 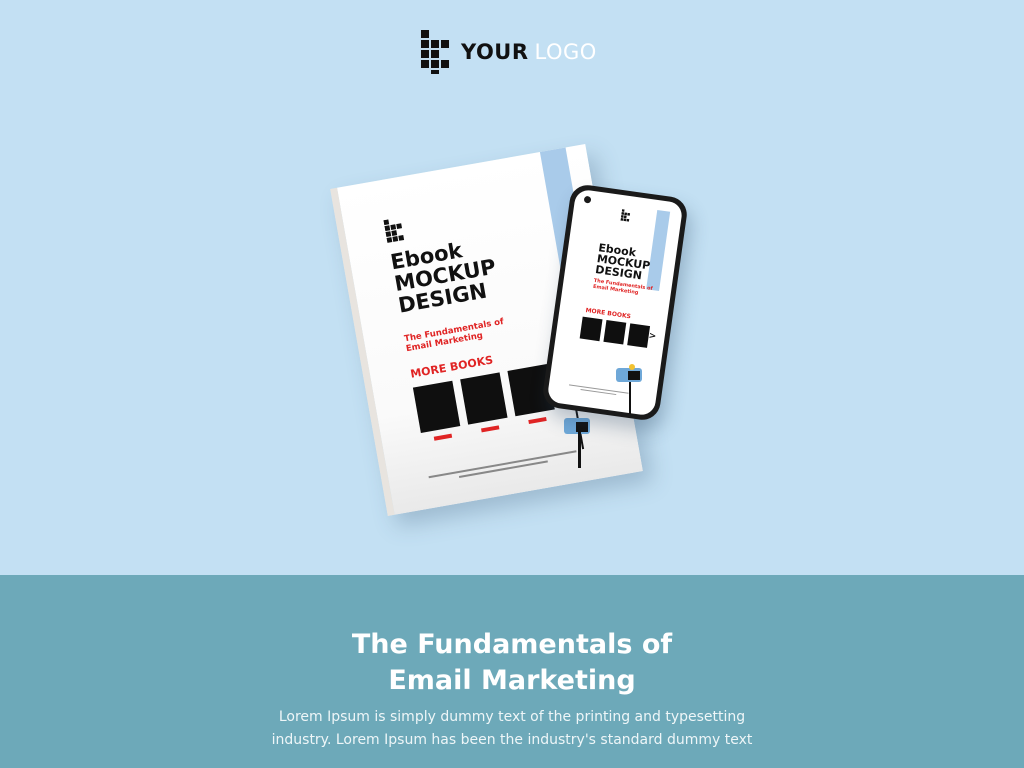 What do you see at coordinates (625, 215) in the screenshot?
I see `phone-logo-icon` at bounding box center [625, 215].